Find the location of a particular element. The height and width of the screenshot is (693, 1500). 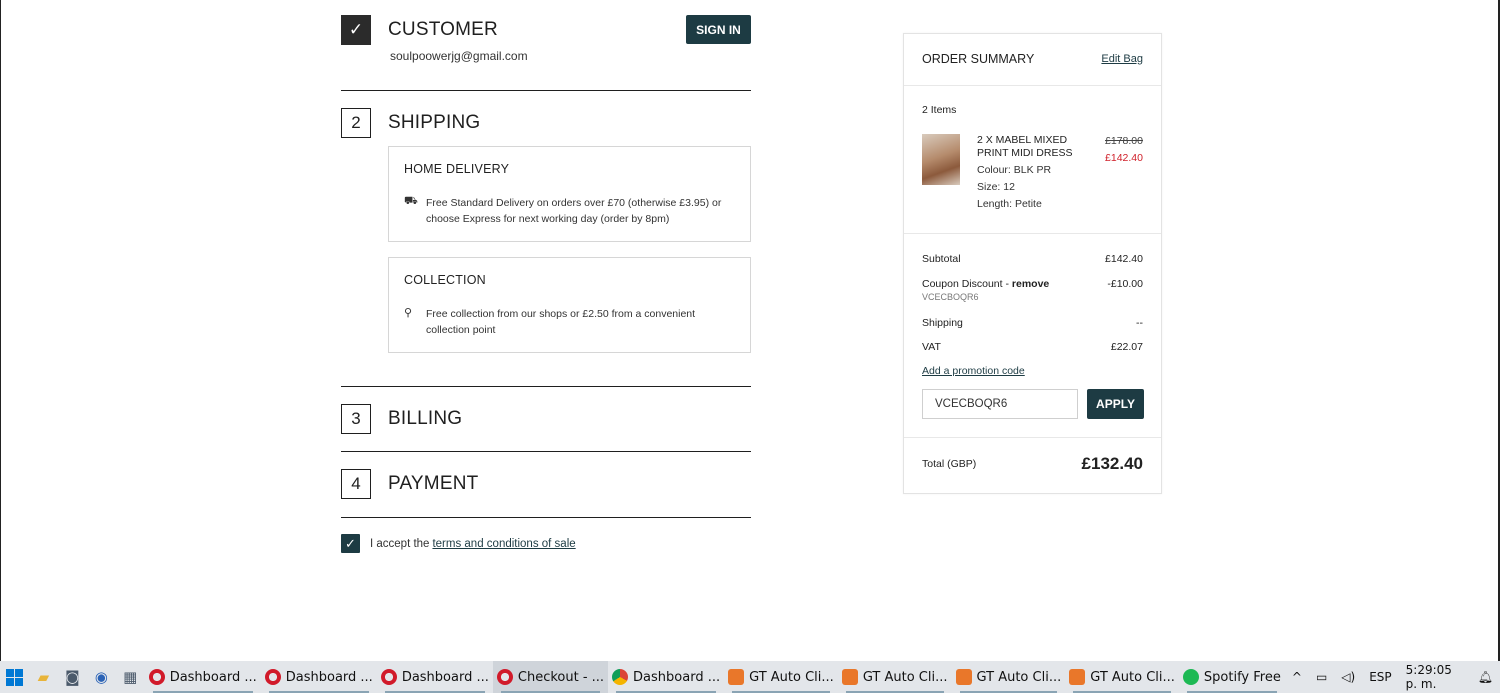

network-icon: ▭ is located at coordinates (1321, 677).